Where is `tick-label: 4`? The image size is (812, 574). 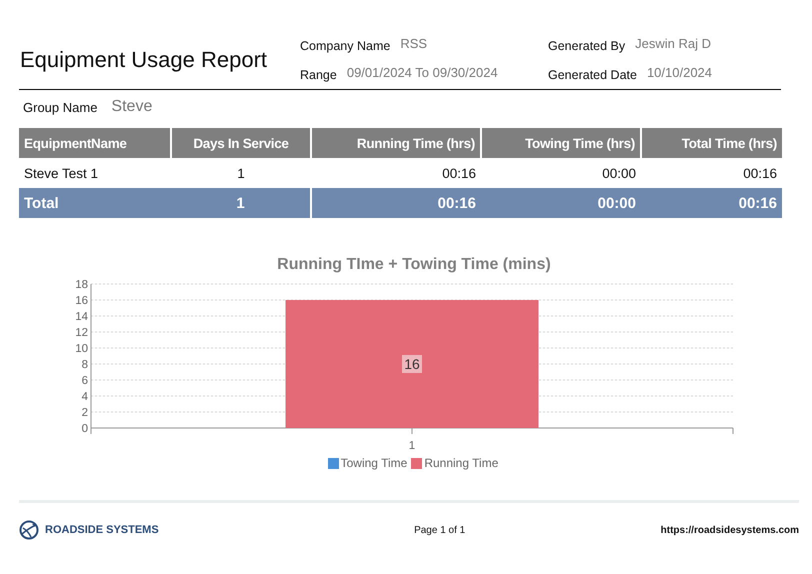 tick-label: 4 is located at coordinates (85, 397).